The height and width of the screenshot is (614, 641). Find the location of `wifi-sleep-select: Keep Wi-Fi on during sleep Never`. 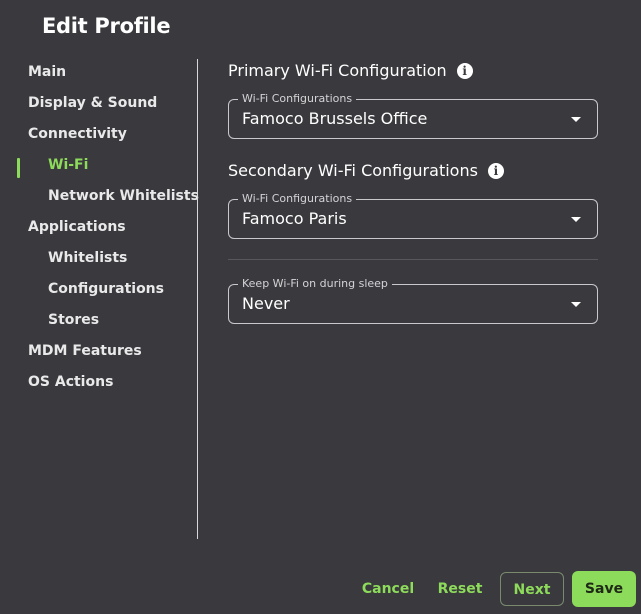

wifi-sleep-select: Keep Wi-Fi on during sleep Never is located at coordinates (413, 300).